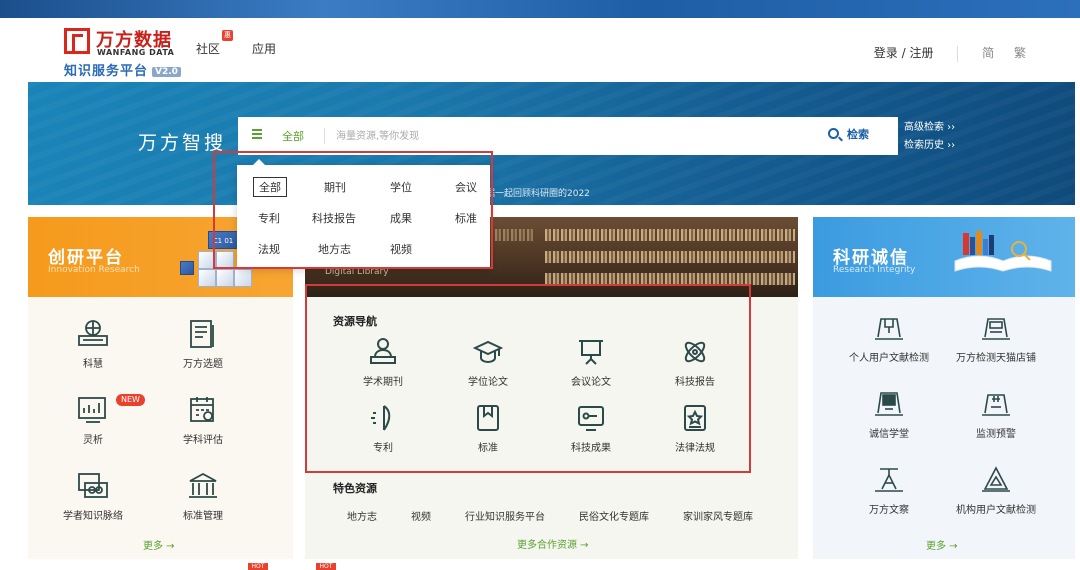 This screenshot has height=570, width=1080. Describe the element at coordinates (488, 418) in the screenshot. I see `bookmark-icon` at that location.